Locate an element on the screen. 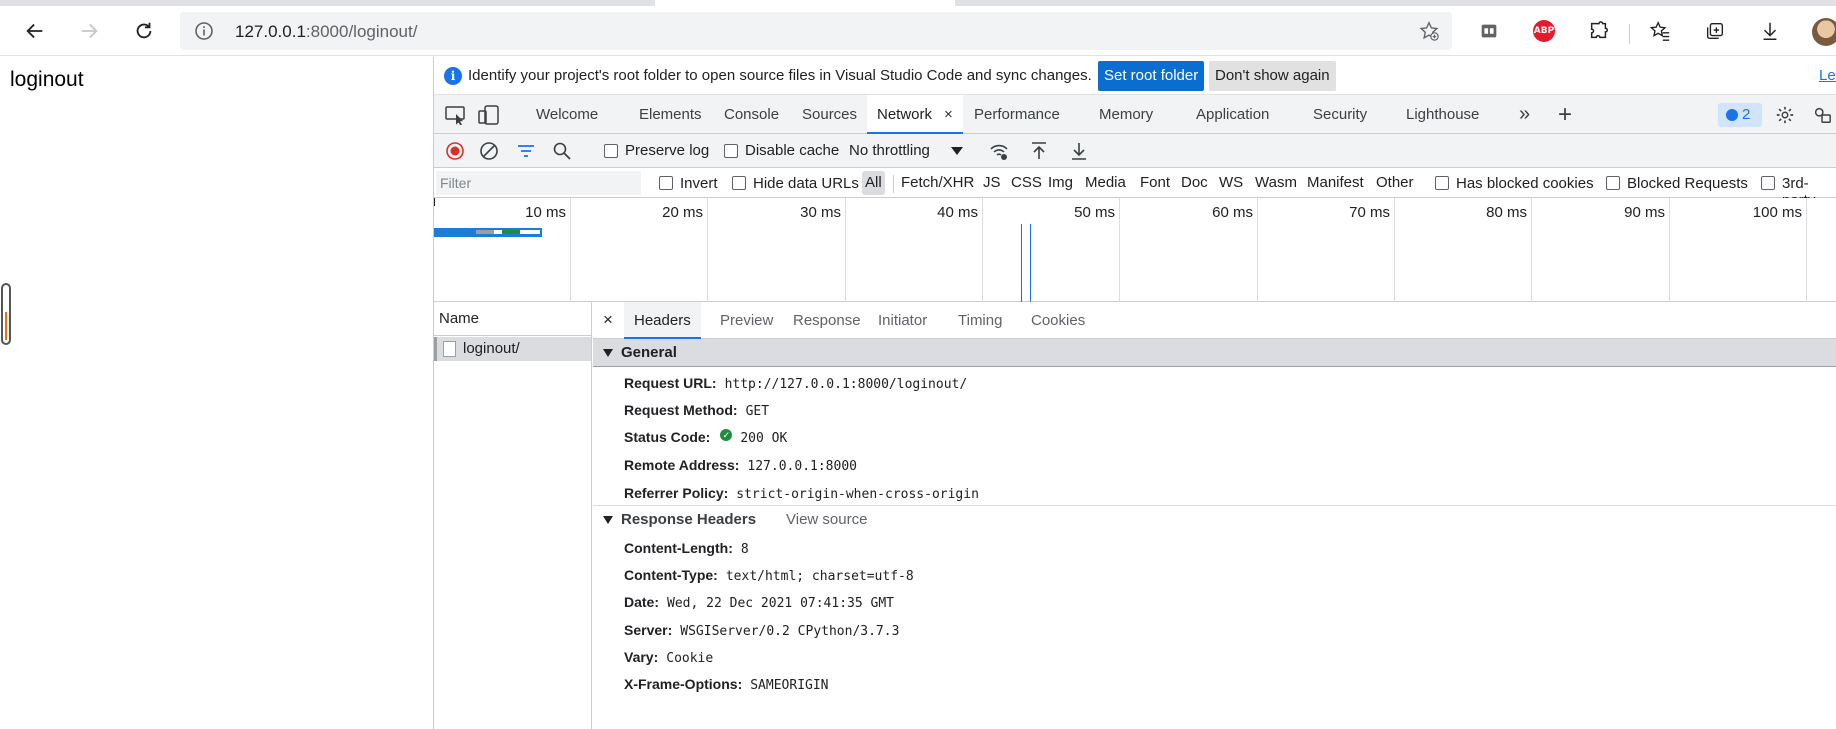  preserve-log-checkbox is located at coordinates (611, 151).